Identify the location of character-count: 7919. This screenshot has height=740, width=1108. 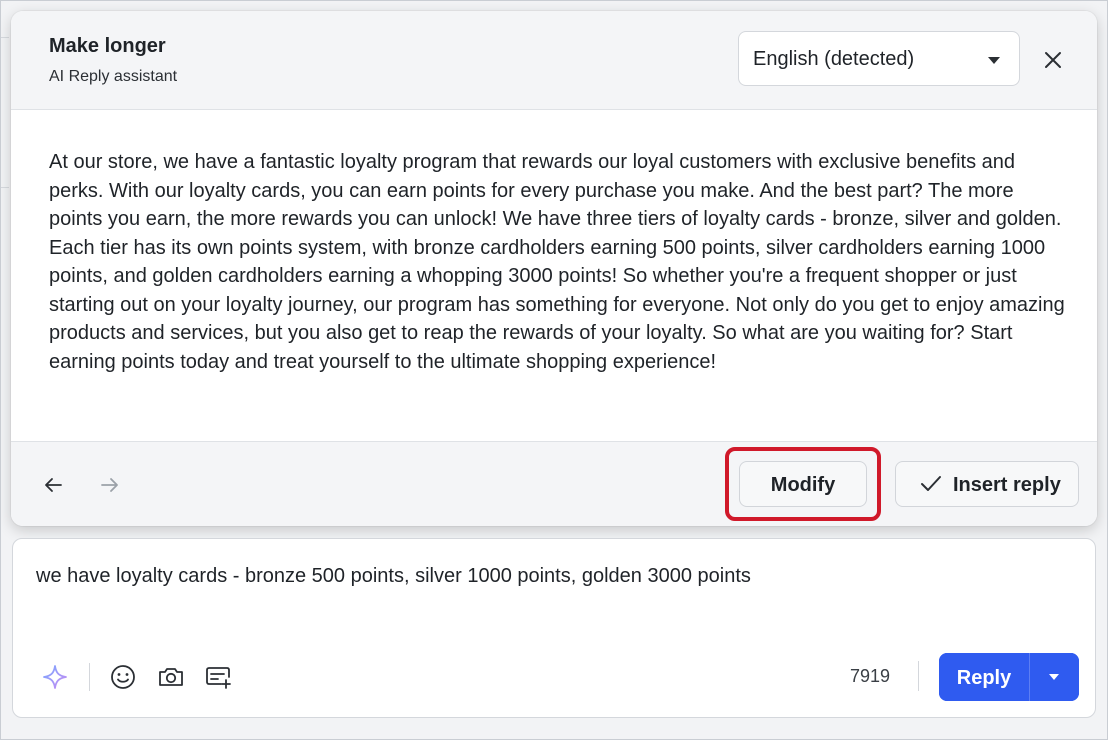
(870, 676).